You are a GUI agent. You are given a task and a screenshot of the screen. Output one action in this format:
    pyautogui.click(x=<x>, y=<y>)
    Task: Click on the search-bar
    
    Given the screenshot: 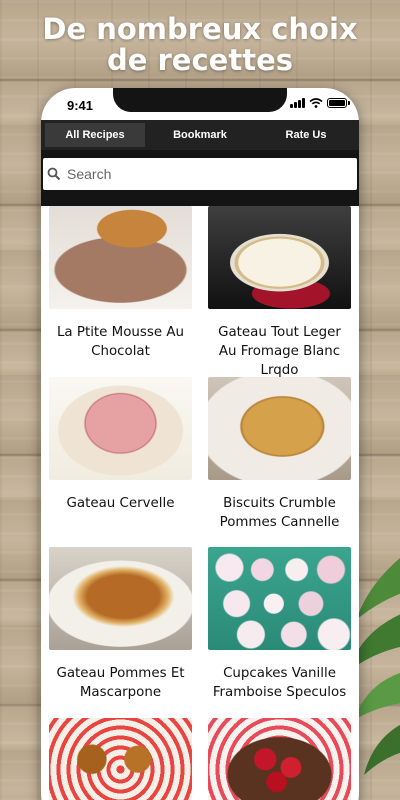 What is the action you would take?
    pyautogui.click(x=200, y=174)
    